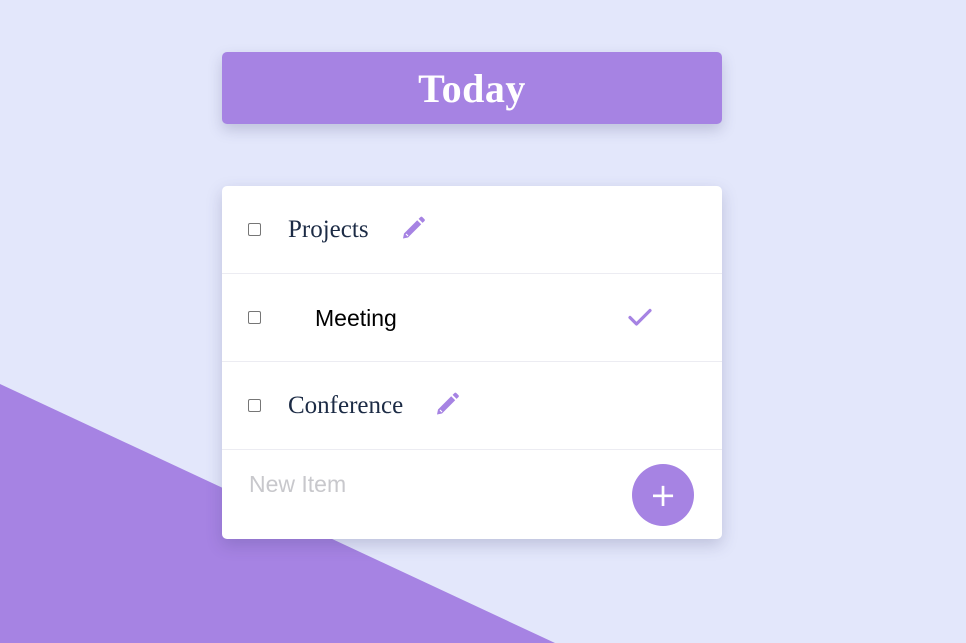 This screenshot has height=643, width=966. What do you see at coordinates (346, 405) in the screenshot?
I see `todo-item-label: Conference` at bounding box center [346, 405].